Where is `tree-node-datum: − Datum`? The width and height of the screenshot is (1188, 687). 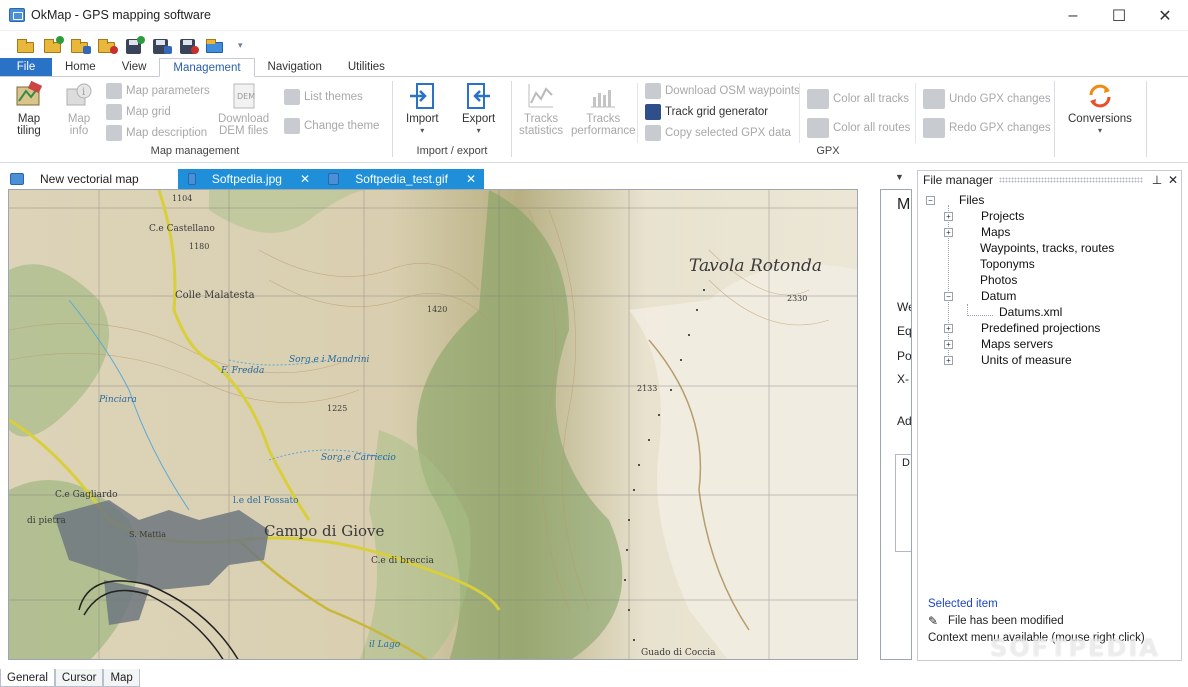 tree-node-datum: − Datum is located at coordinates (980, 296).